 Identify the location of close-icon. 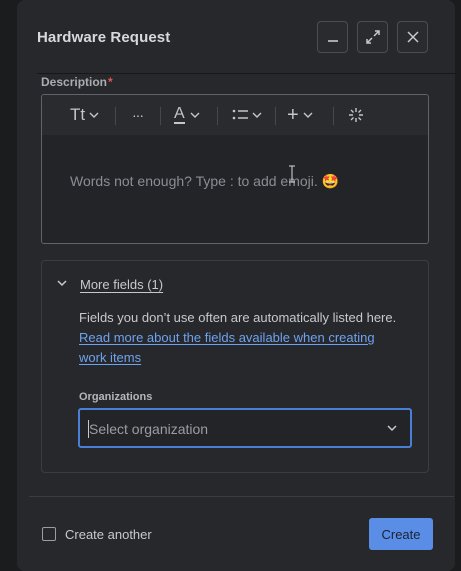
(412, 37).